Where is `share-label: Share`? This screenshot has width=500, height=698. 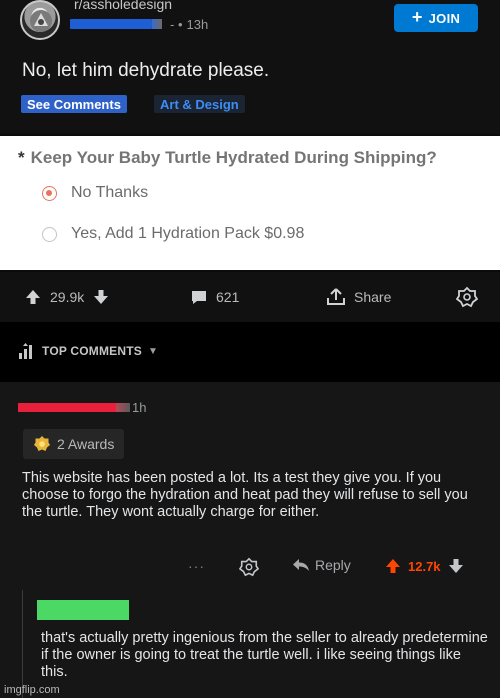
share-label: Share is located at coordinates (373, 297).